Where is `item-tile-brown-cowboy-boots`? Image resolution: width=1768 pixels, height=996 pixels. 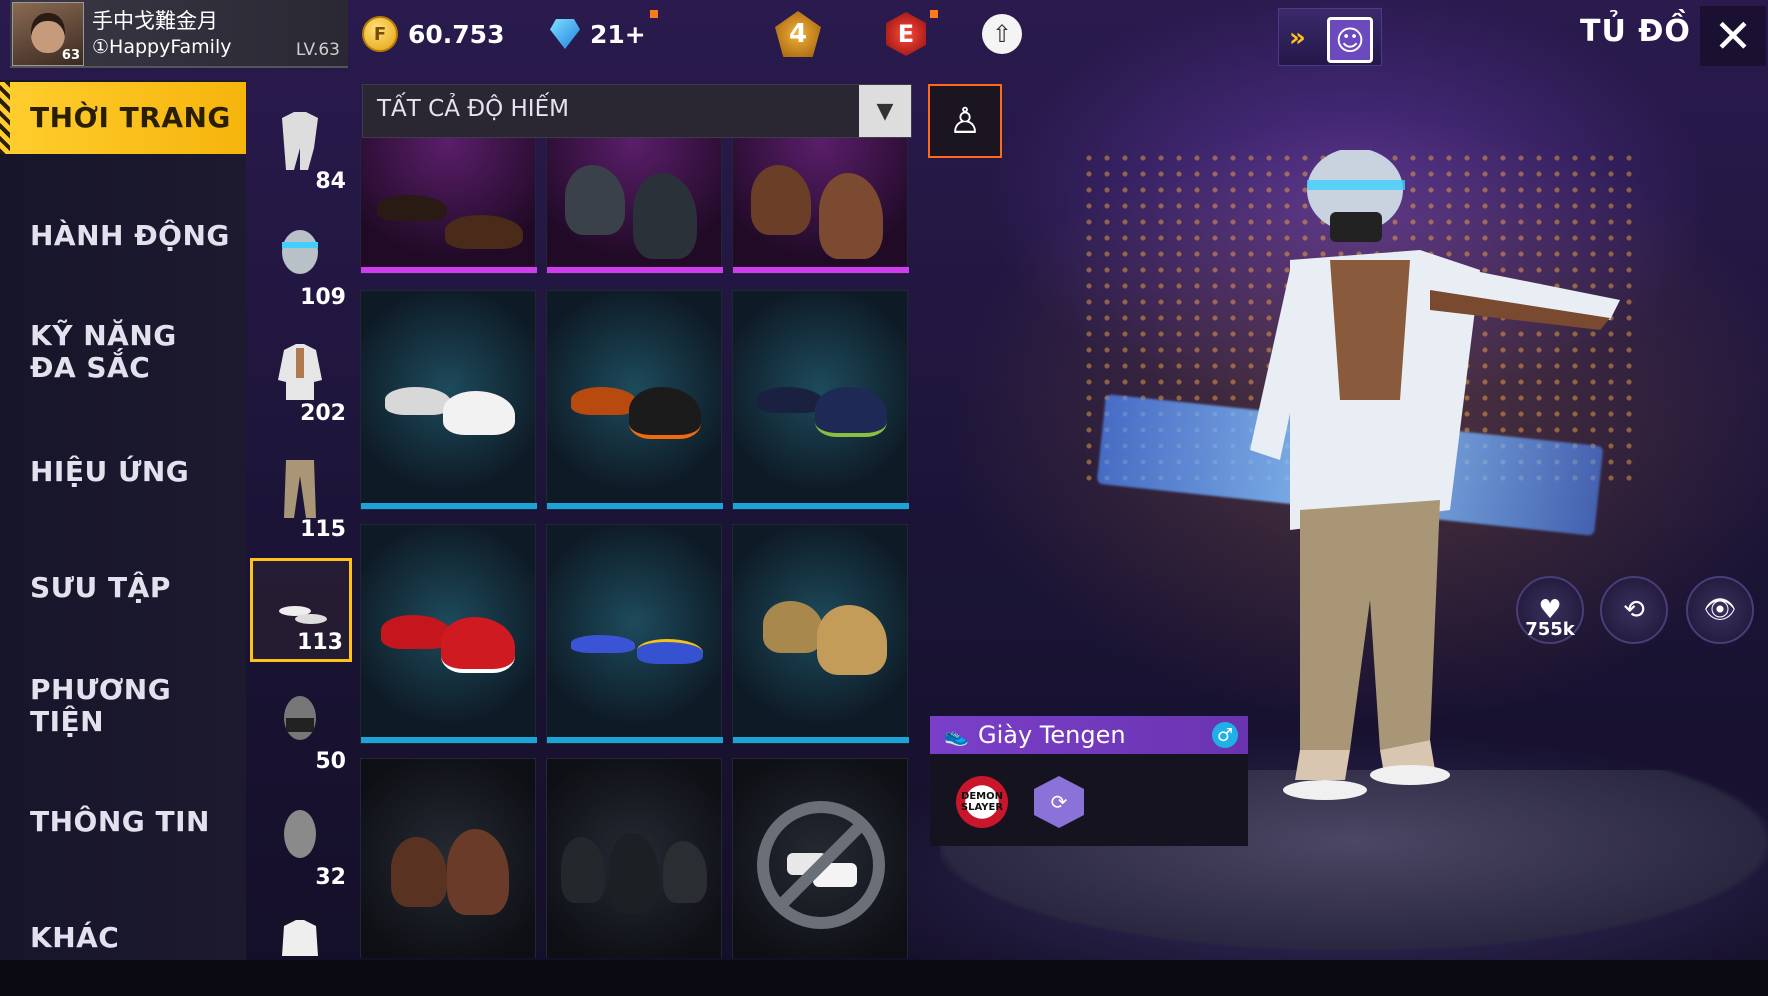
item-tile-brown-cowboy-boots is located at coordinates (820, 206).